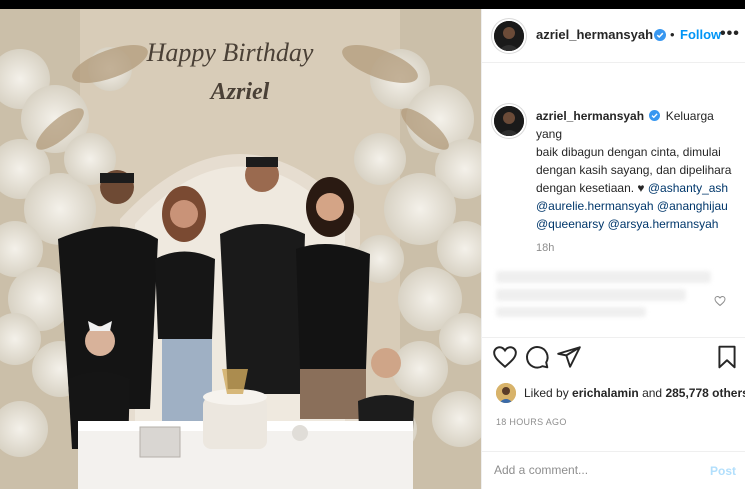 This screenshot has width=745, height=489. Describe the element at coordinates (605, 393) in the screenshot. I see `liker-username: erichalamin` at that location.